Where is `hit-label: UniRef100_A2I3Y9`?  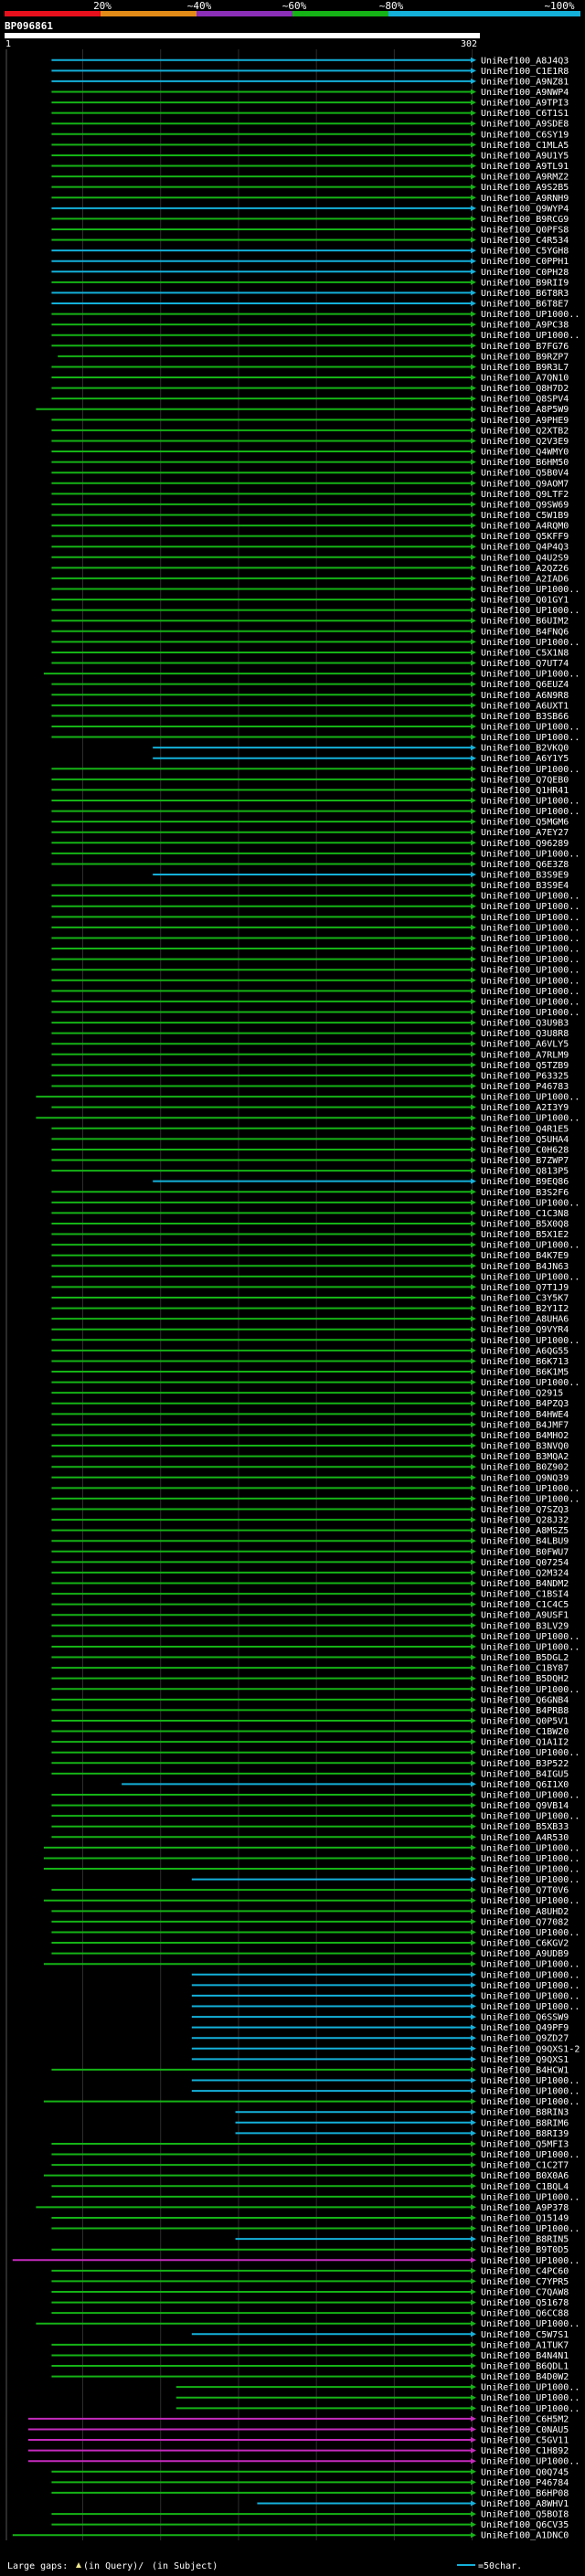 hit-label: UniRef100_A2I3Y9 is located at coordinates (525, 1108).